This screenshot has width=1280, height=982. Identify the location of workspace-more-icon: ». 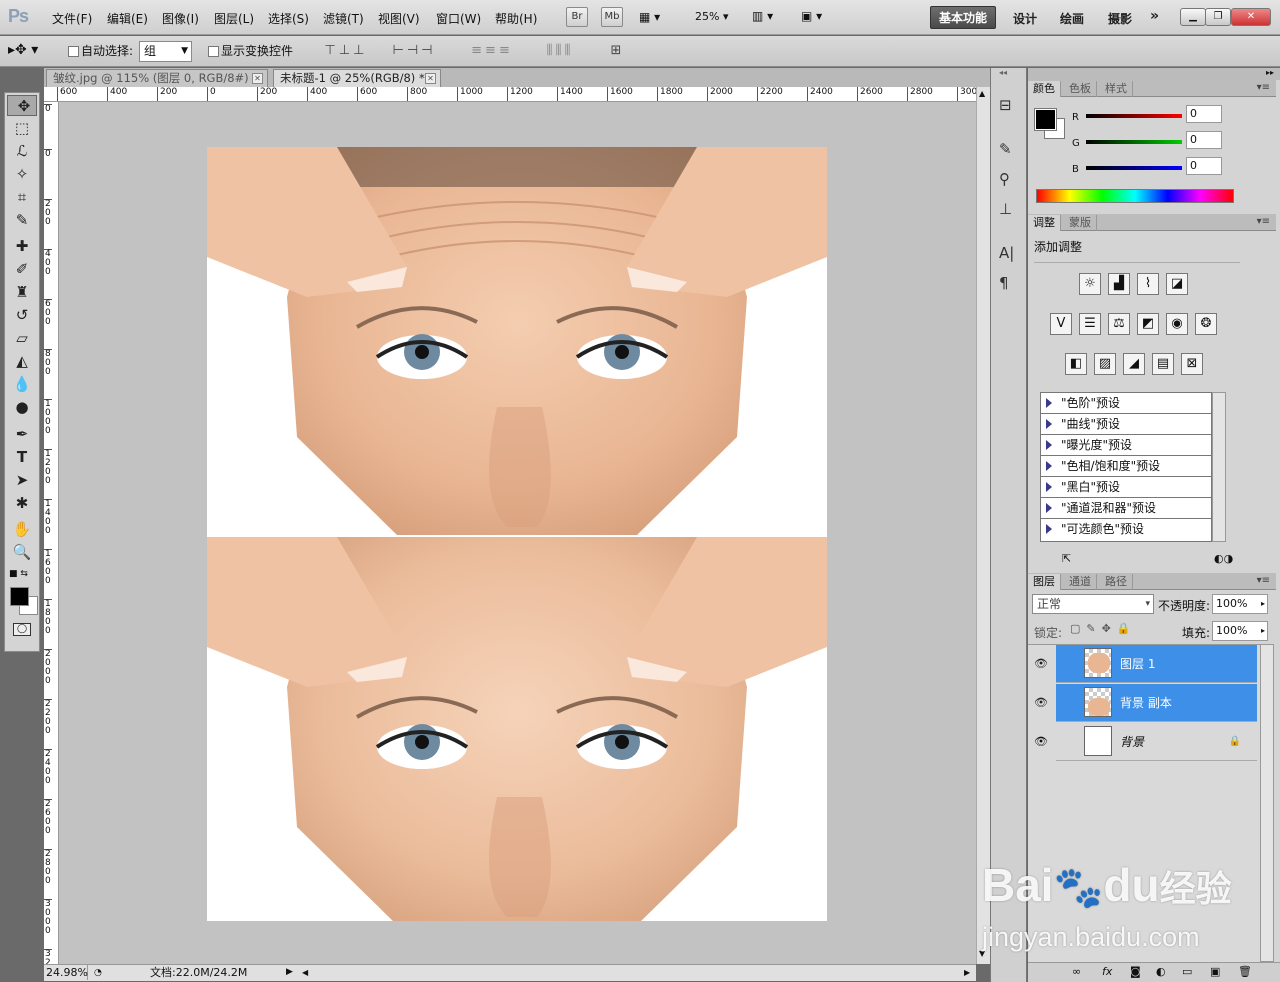
(1154, 16).